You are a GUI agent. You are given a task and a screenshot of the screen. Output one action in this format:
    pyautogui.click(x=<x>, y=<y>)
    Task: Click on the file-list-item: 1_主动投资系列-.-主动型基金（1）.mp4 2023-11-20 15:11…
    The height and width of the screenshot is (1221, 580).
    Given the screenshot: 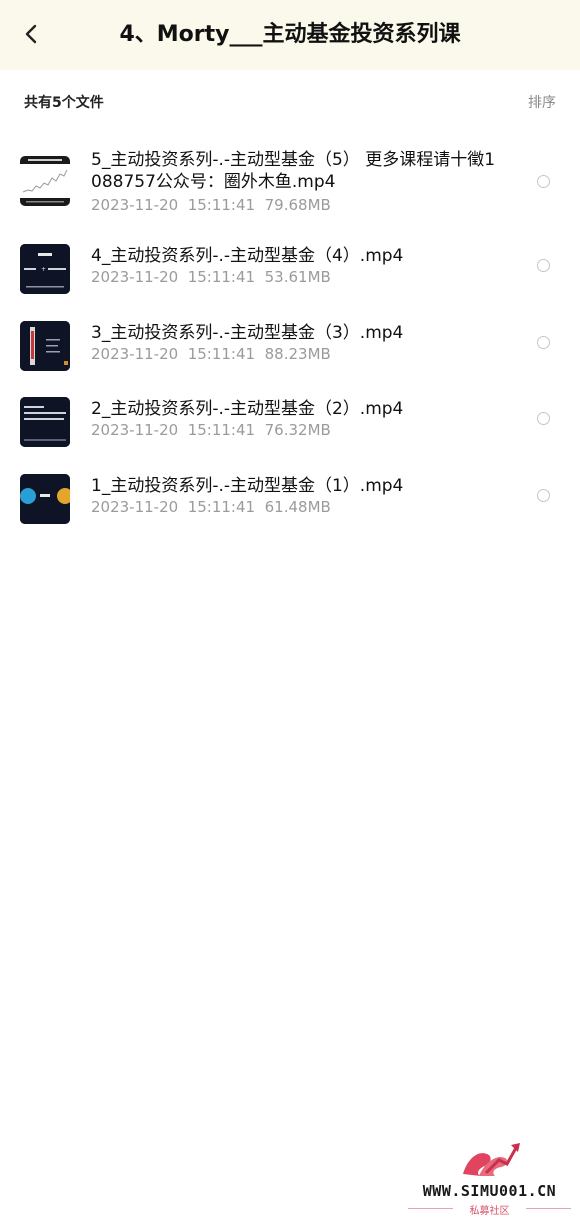 What is the action you would take?
    pyautogui.click(x=290, y=497)
    